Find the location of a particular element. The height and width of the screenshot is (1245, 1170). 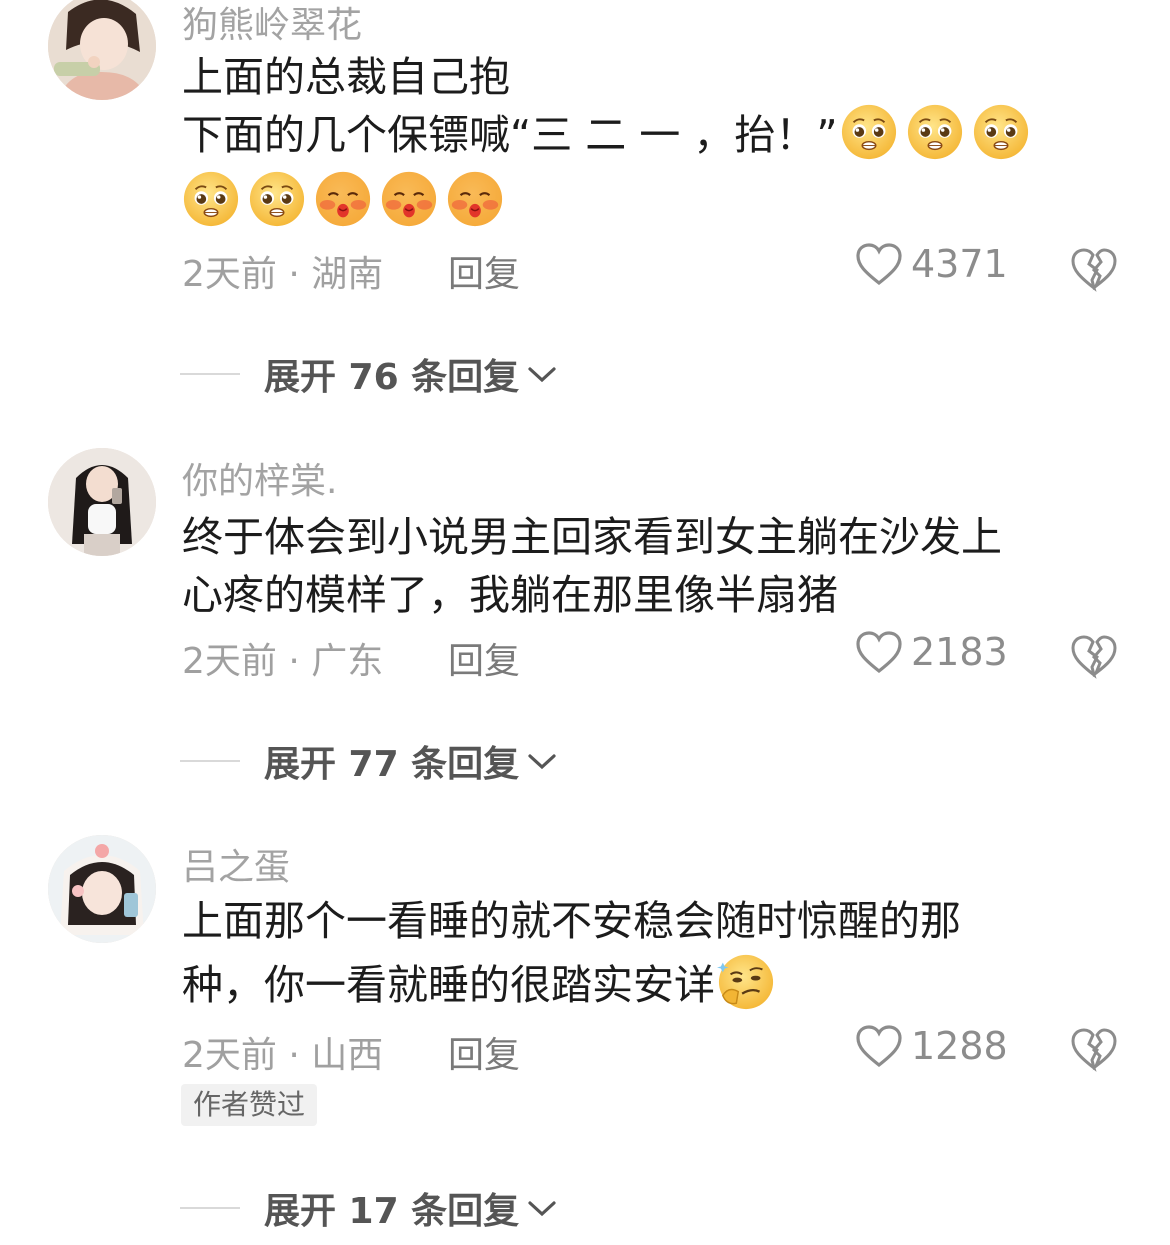

comment-line: 心疼的模样了，我躺在那里像半扇猪 is located at coordinates (510, 595).